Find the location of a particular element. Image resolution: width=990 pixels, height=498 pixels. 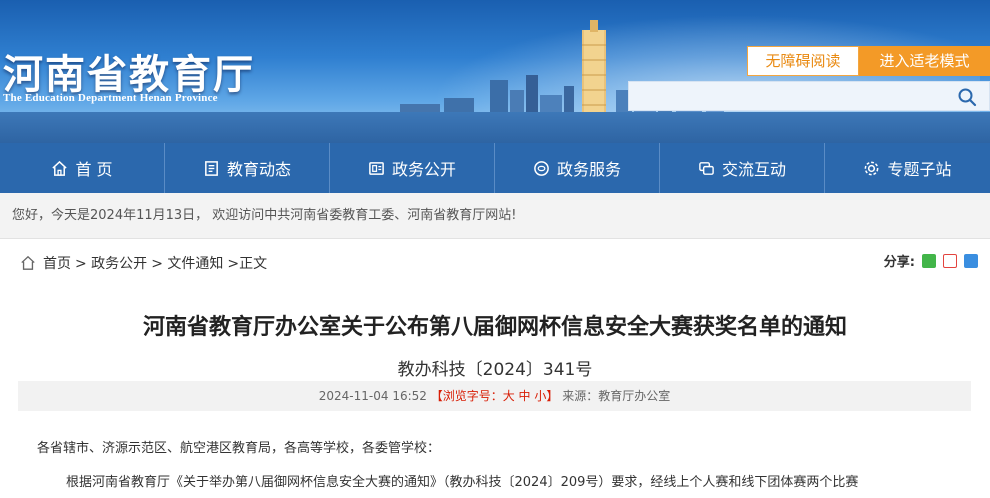

search-input is located at coordinates (789, 96).